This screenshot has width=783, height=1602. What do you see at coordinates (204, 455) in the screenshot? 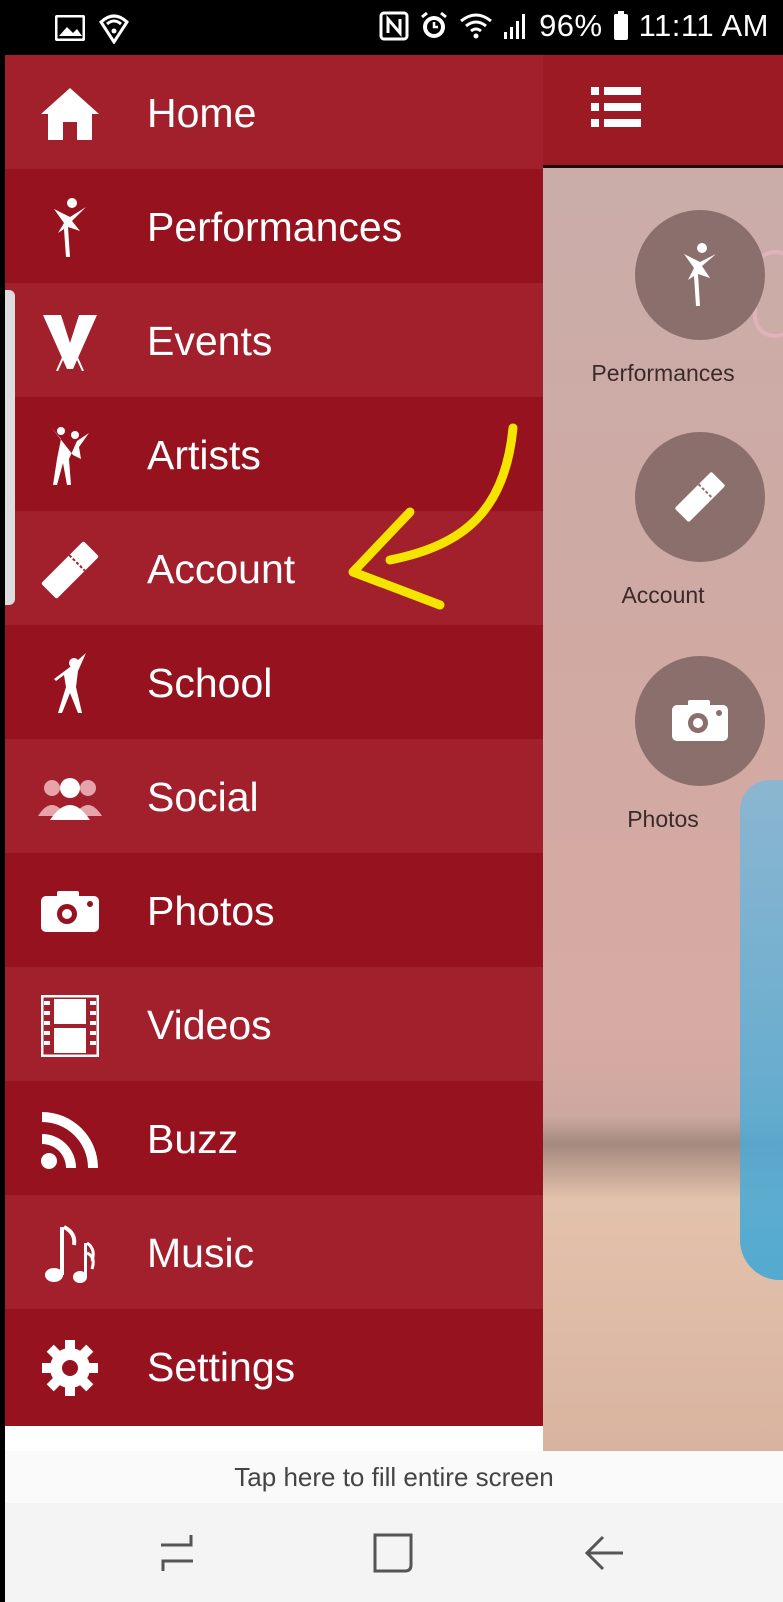
I see `drawer-item-label: Artists` at bounding box center [204, 455].